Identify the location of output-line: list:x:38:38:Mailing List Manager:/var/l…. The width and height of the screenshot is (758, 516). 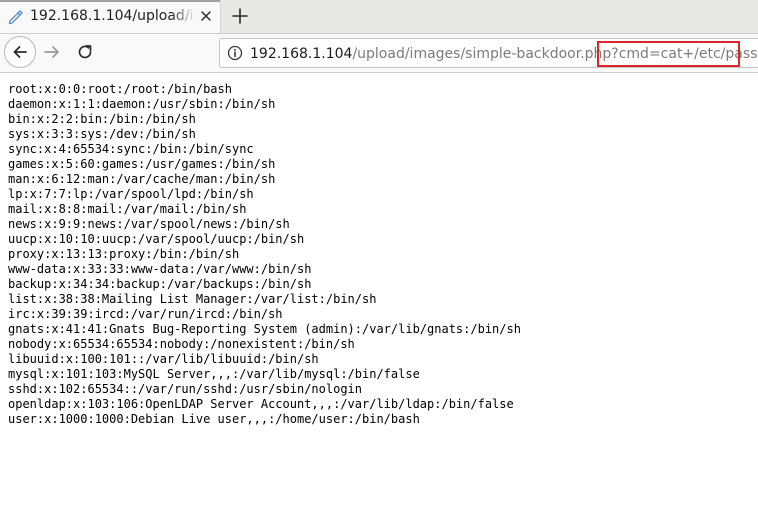
(192, 299).